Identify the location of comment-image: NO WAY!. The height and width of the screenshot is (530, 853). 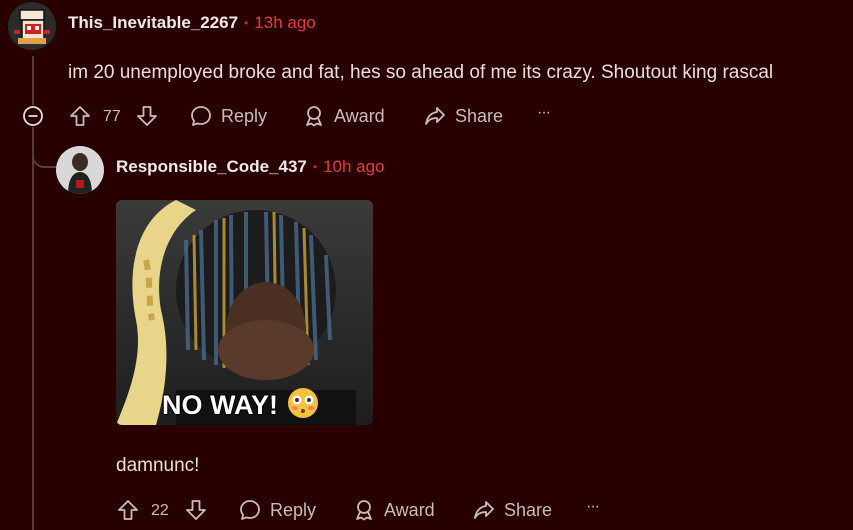
(244, 312).